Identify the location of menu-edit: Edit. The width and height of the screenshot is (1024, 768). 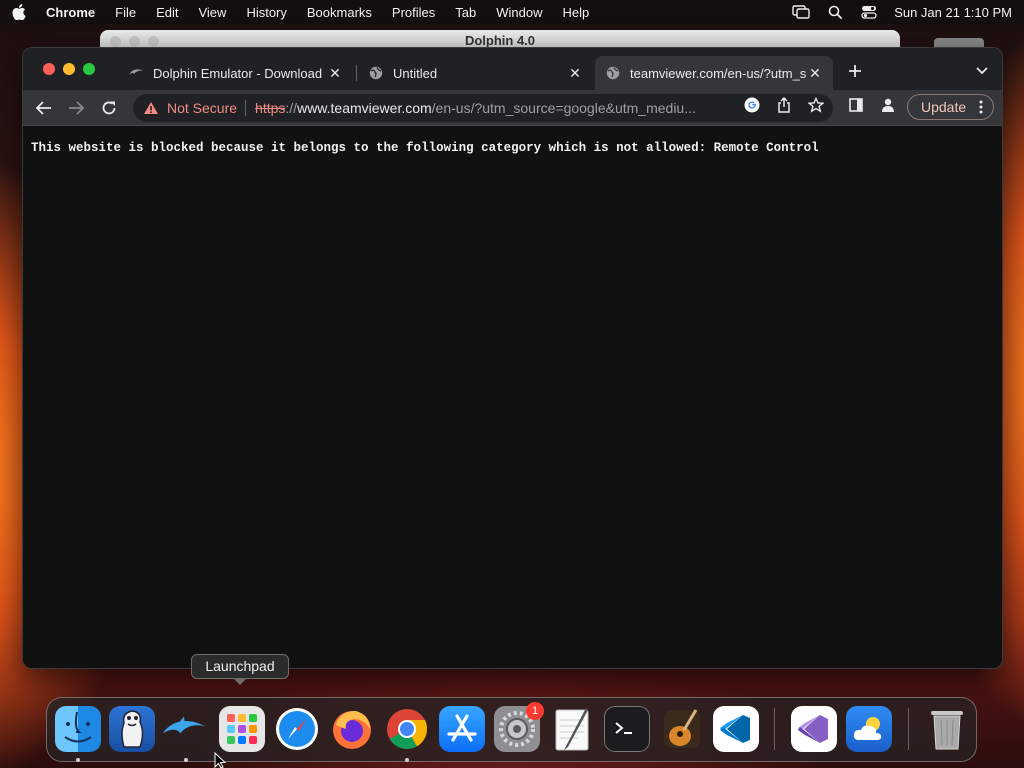
(167, 12).